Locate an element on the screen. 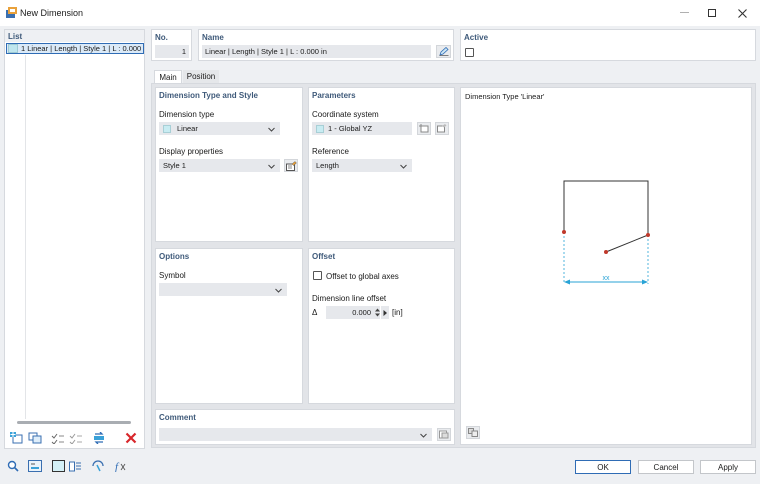 This screenshot has height=484, width=760. reference-select: Length is located at coordinates (362, 165).